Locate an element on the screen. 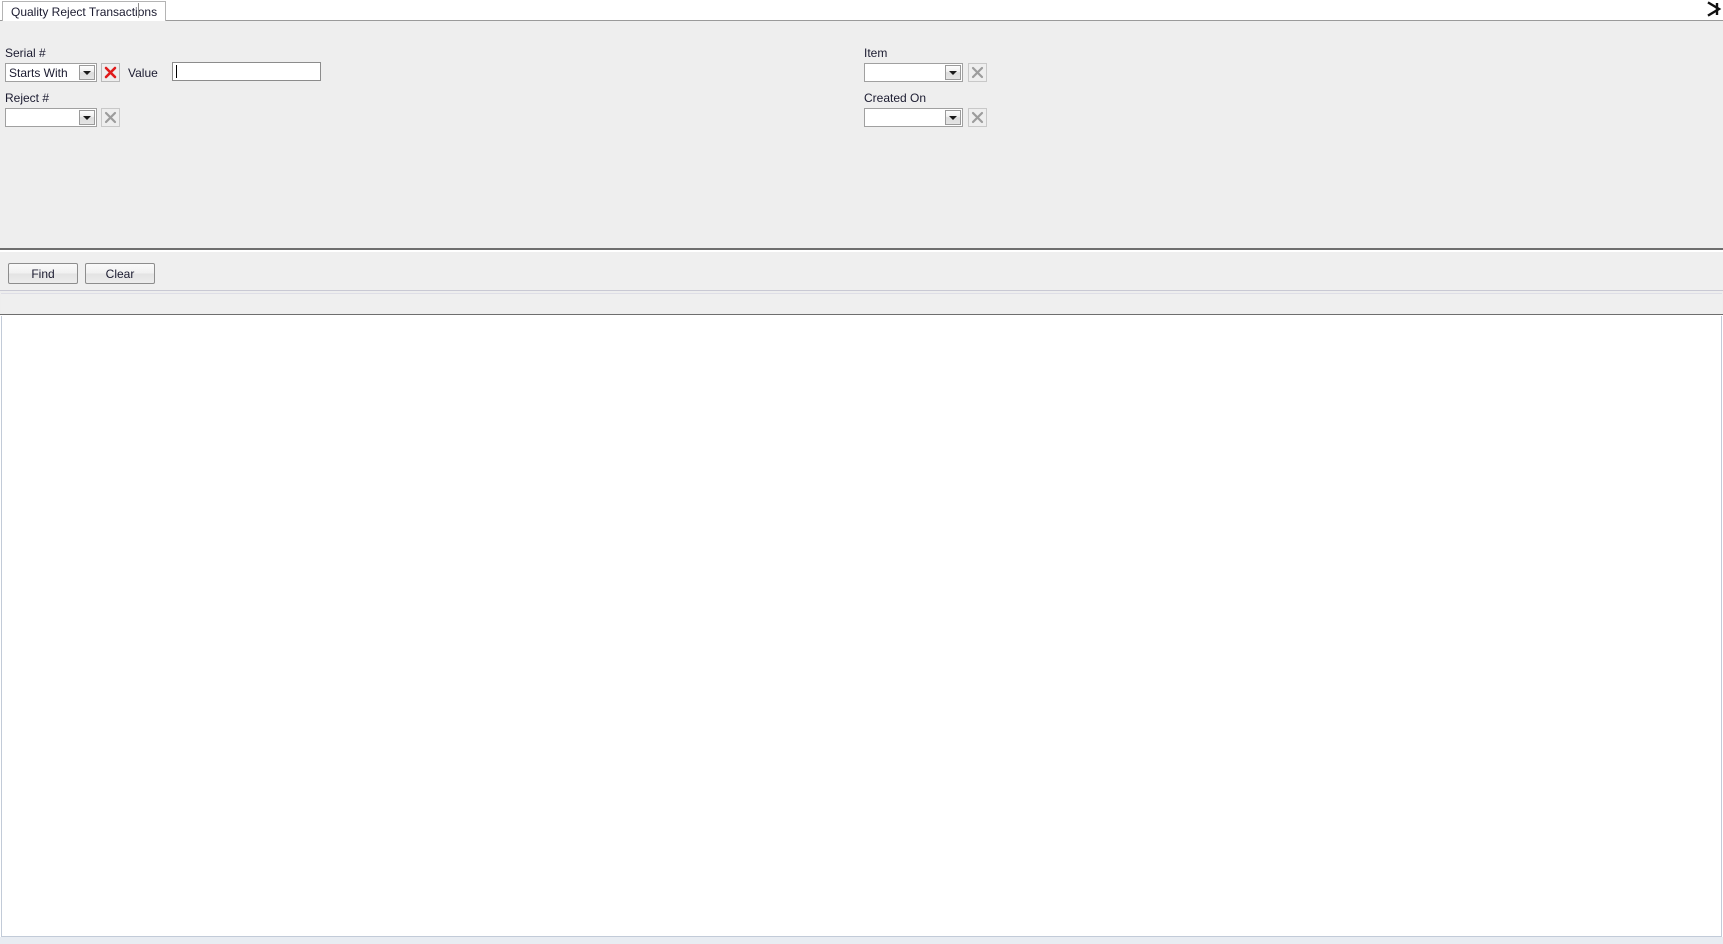 This screenshot has height=944, width=1723. serial-clear-button is located at coordinates (110, 72).